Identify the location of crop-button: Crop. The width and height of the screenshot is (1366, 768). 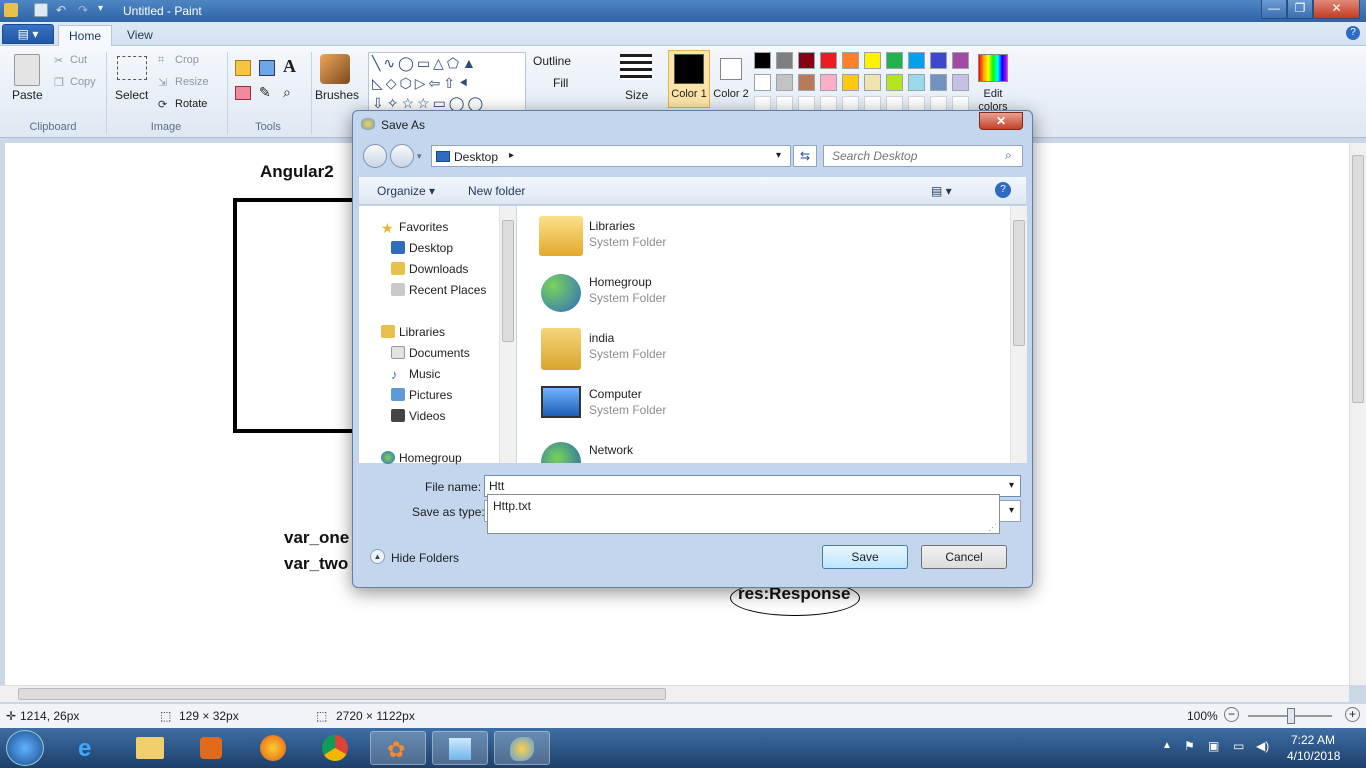
(187, 60).